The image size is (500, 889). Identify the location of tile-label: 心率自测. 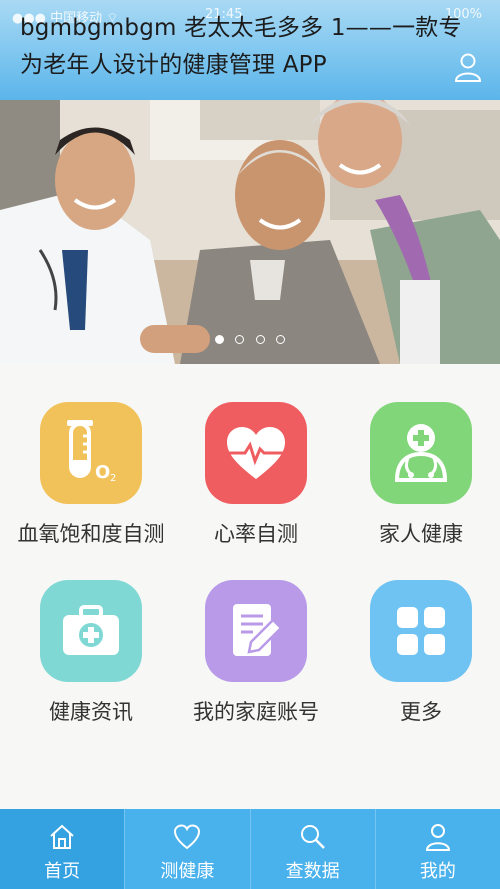
(256, 534).